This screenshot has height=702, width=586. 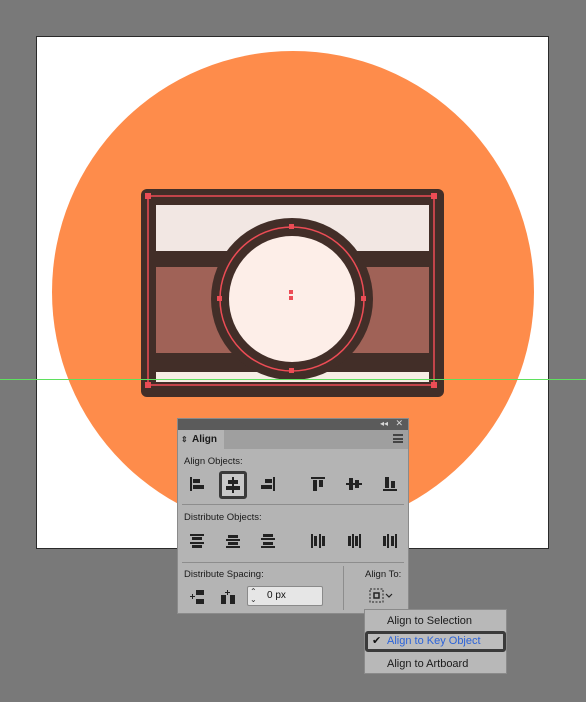 I want to click on vertical-distribute-space-icon, so click(x=197, y=597).